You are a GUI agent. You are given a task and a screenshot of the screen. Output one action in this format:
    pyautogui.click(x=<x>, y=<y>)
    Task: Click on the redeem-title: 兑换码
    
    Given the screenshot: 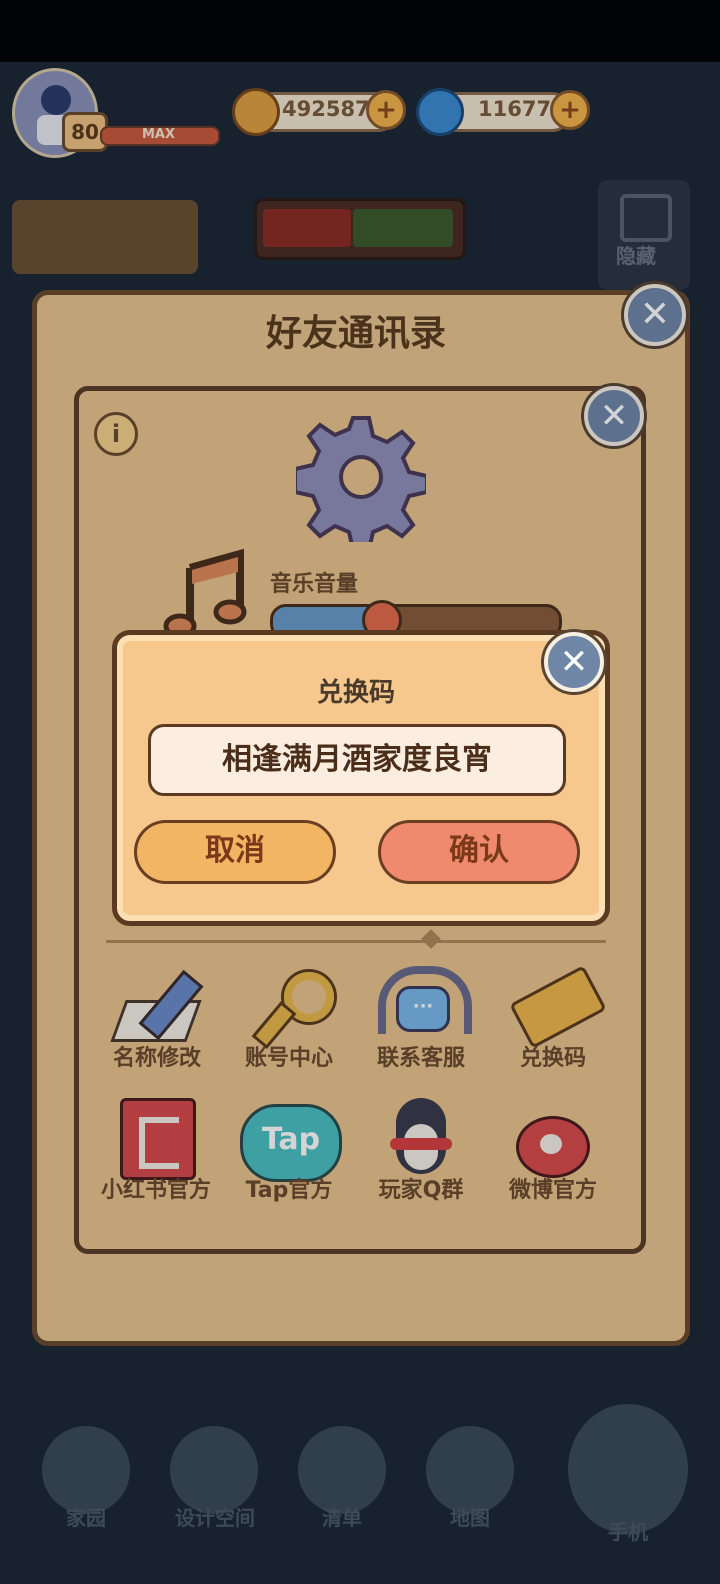 What is the action you would take?
    pyautogui.click(x=355, y=693)
    